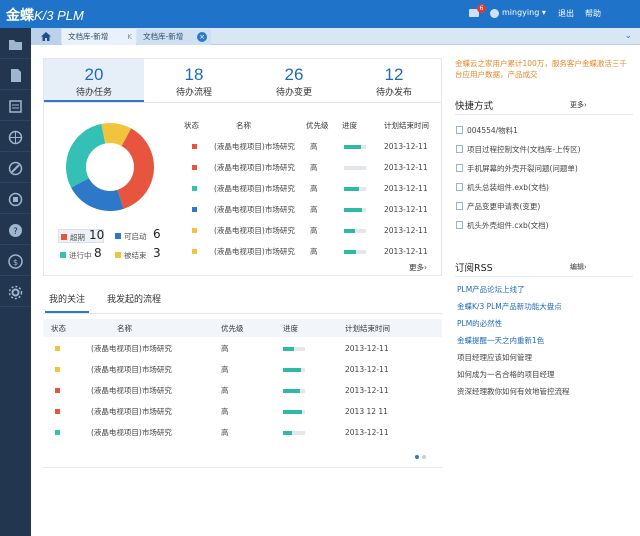  Describe the element at coordinates (140, 254) in the screenshot. I see `legend-ended: 被结束 3` at that location.